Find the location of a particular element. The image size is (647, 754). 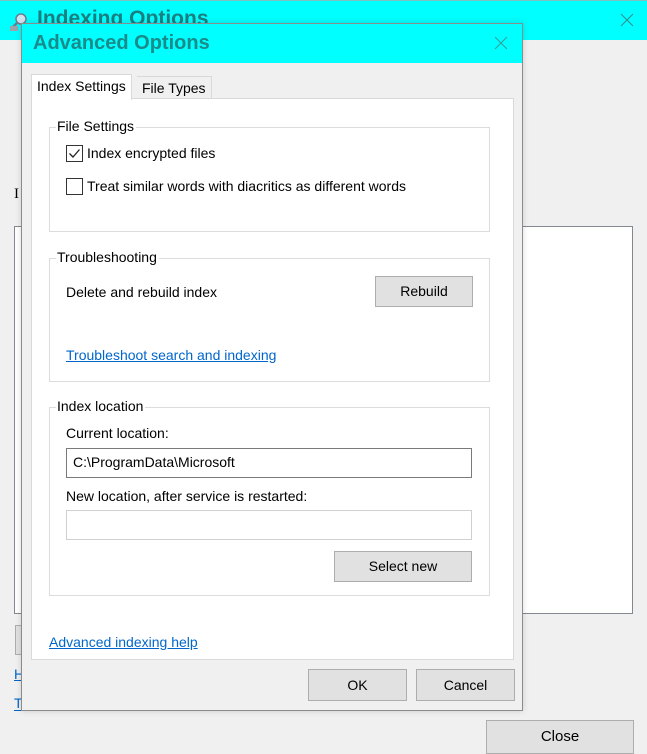

troubleshoot-search-link: Troubleshoot search and indexing is located at coordinates (171, 355).